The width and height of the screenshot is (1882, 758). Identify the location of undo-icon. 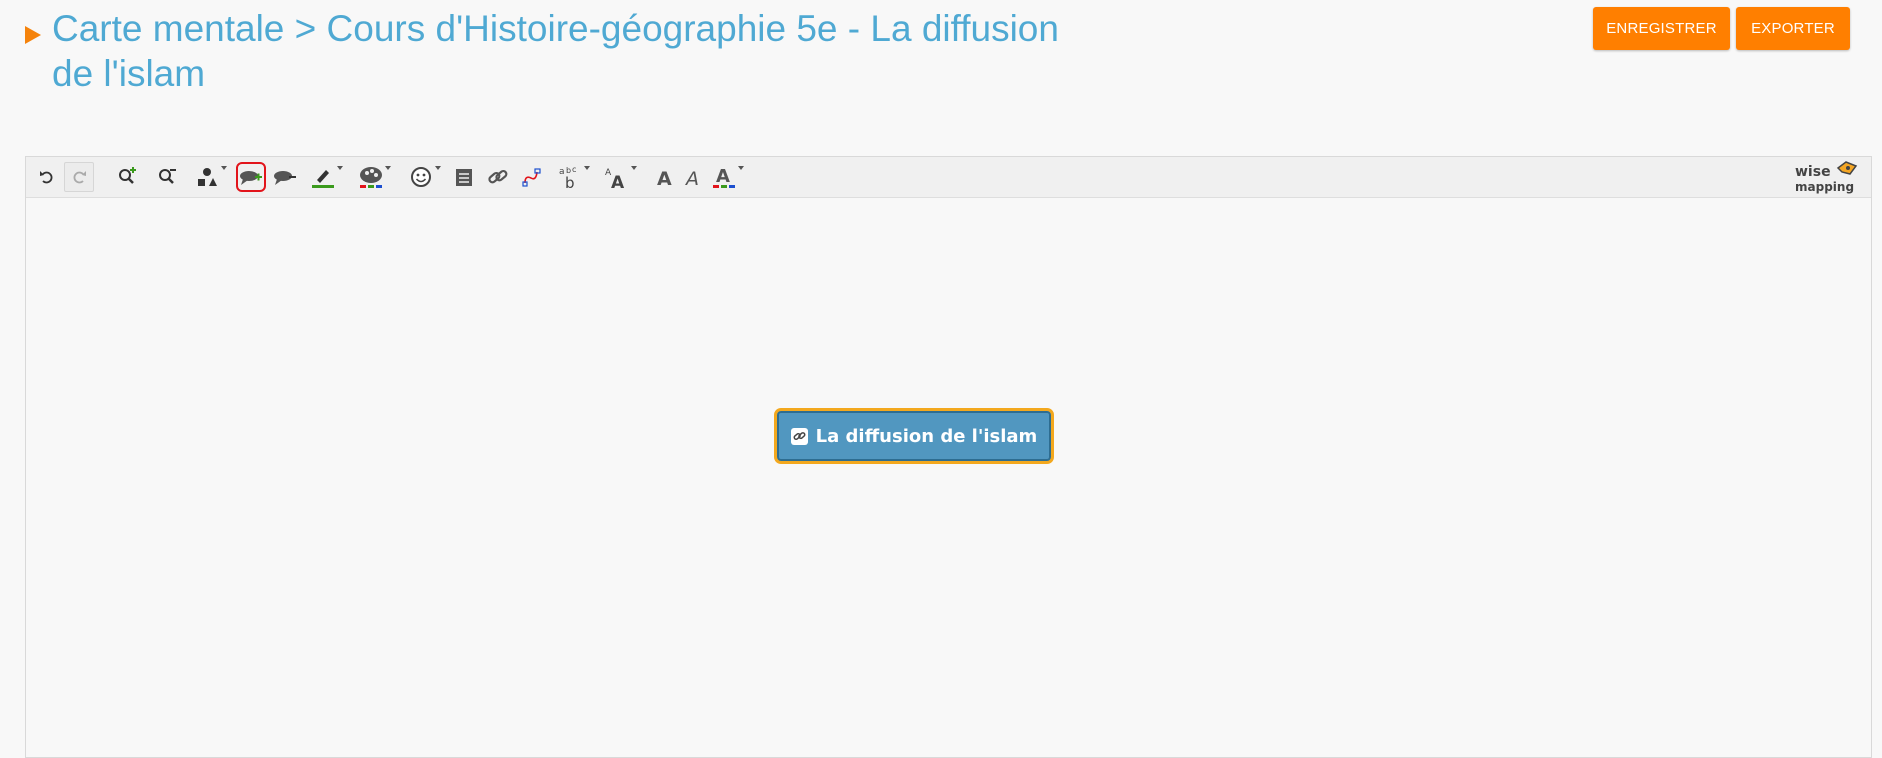
(47, 177).